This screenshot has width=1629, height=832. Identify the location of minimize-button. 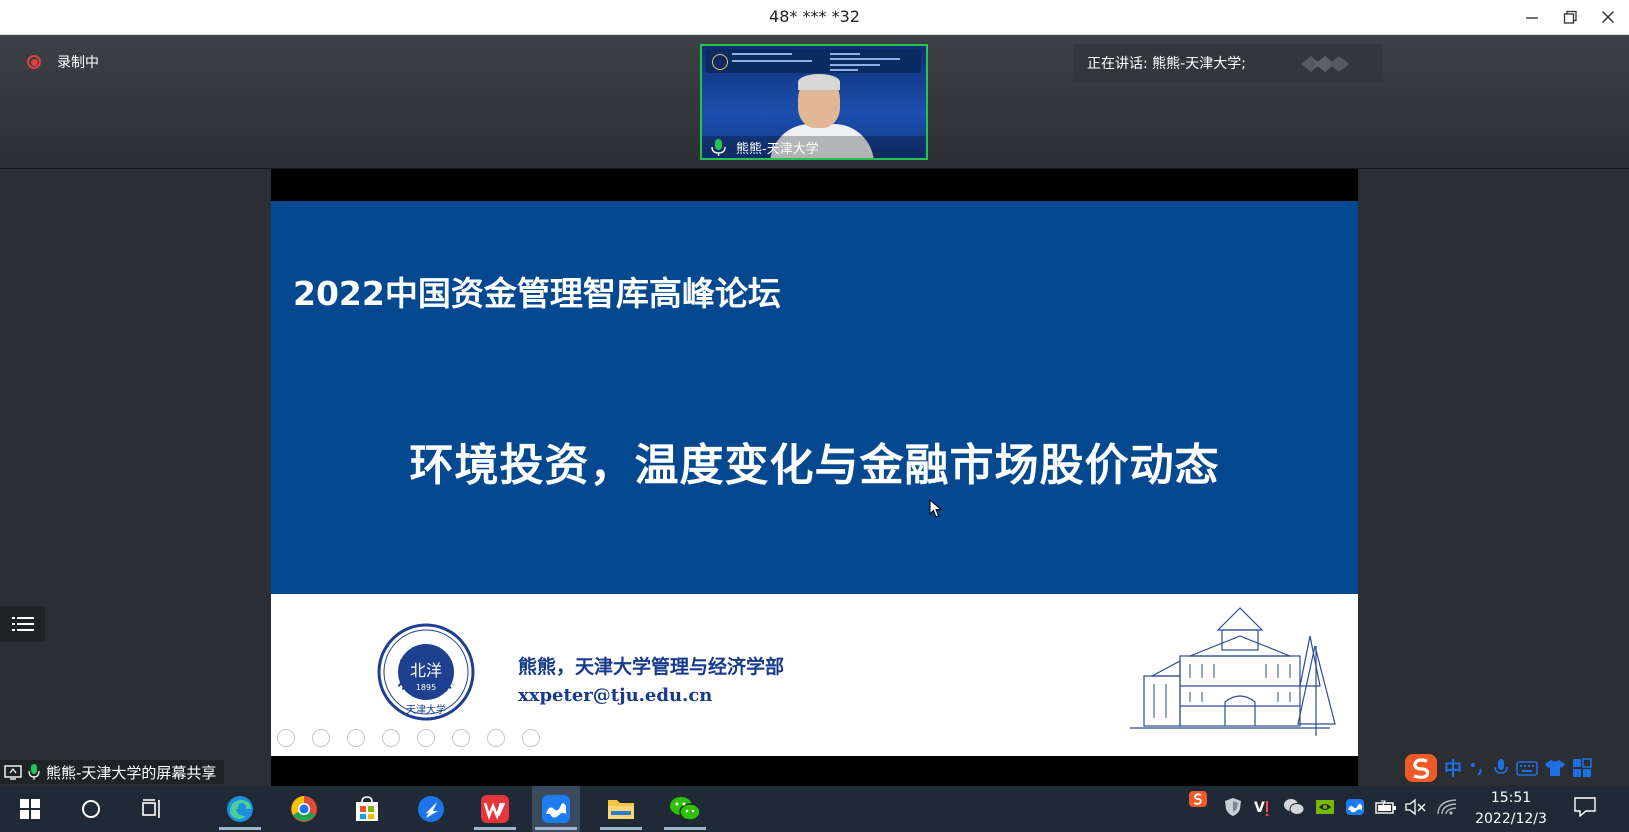
(1532, 17).